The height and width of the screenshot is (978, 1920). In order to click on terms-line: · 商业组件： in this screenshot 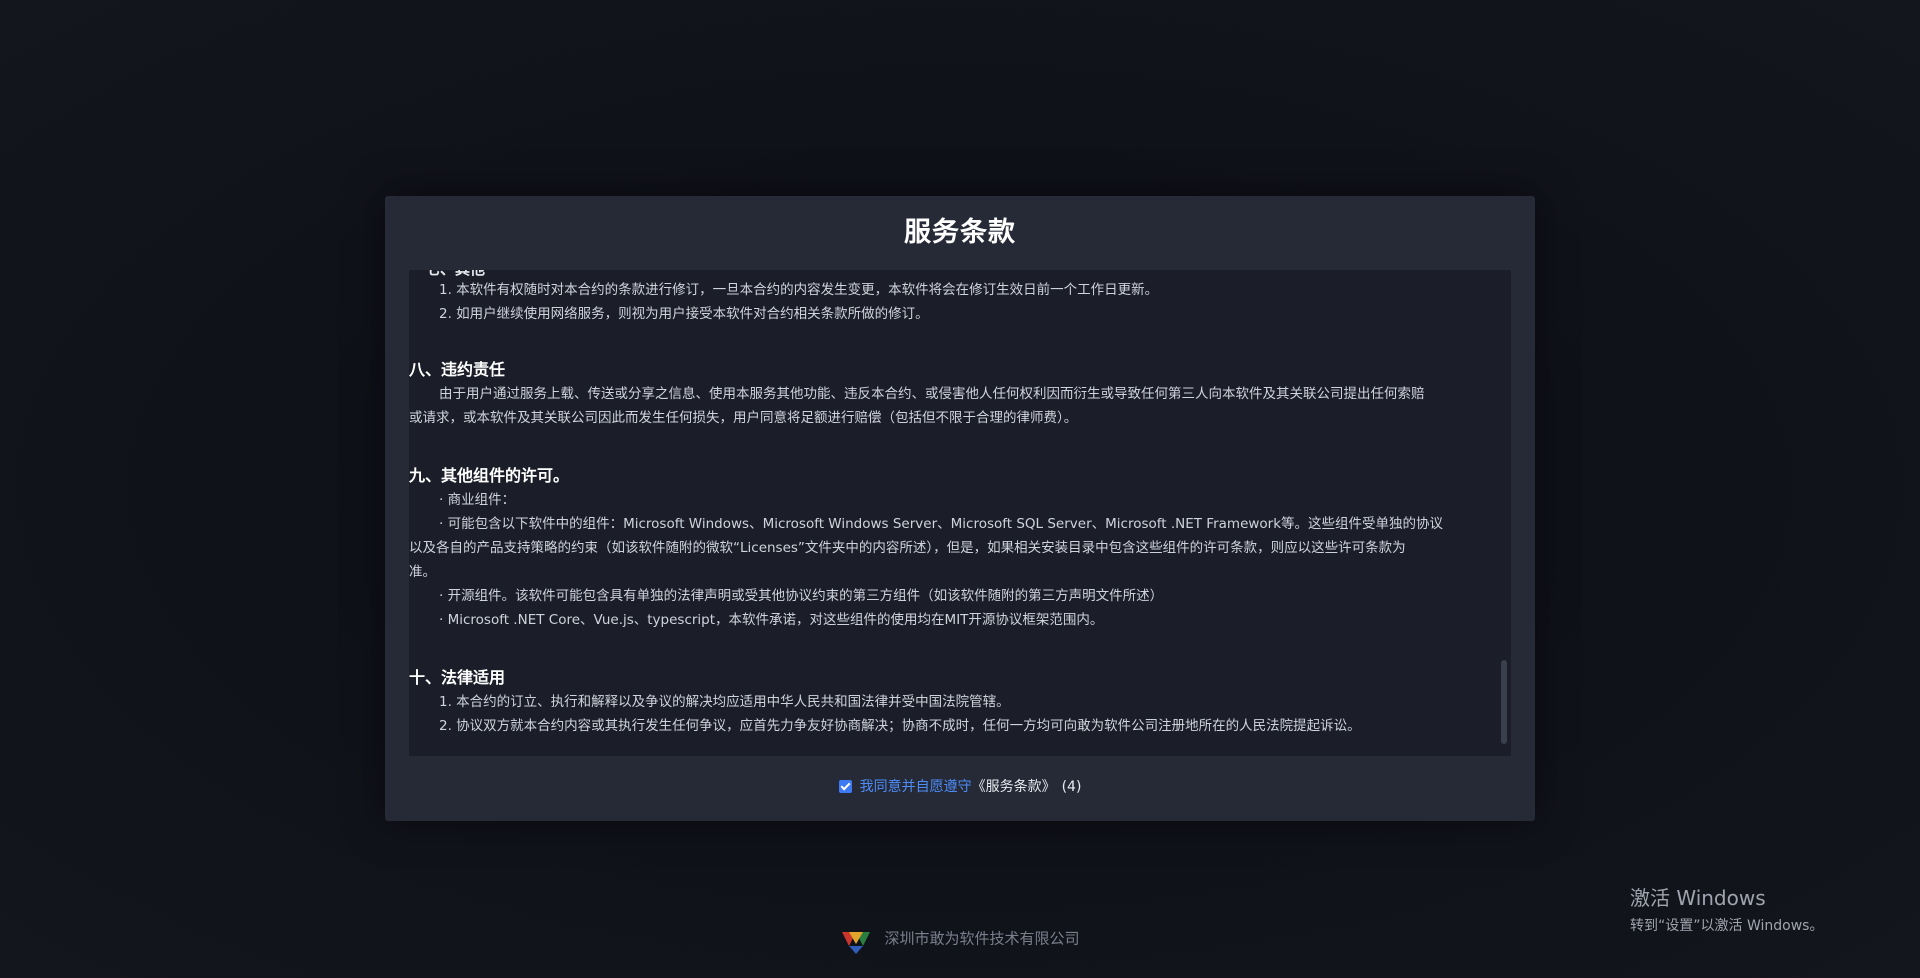, I will do `click(477, 500)`.